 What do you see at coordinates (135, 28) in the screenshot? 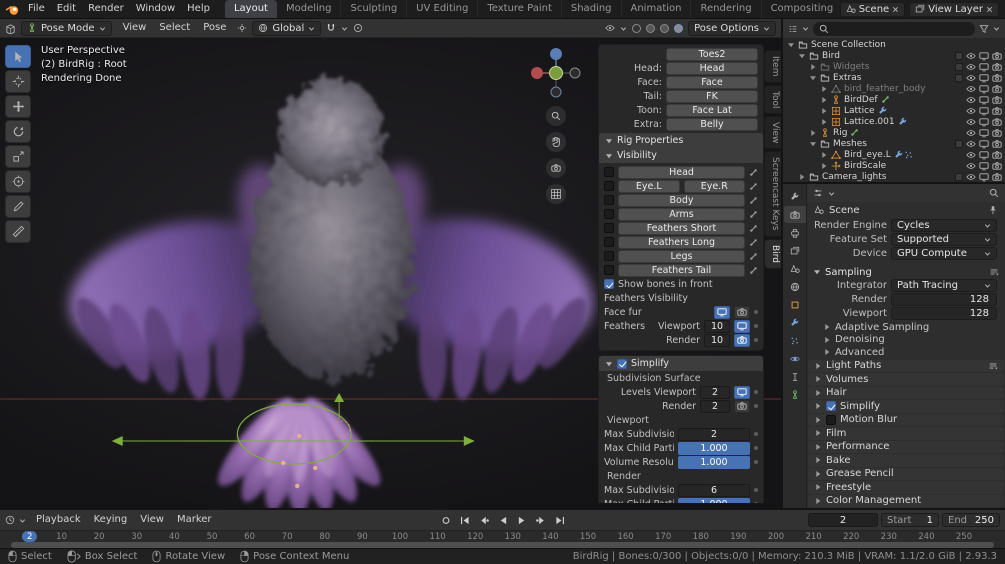
I see `viewport-menu-view: View` at bounding box center [135, 28].